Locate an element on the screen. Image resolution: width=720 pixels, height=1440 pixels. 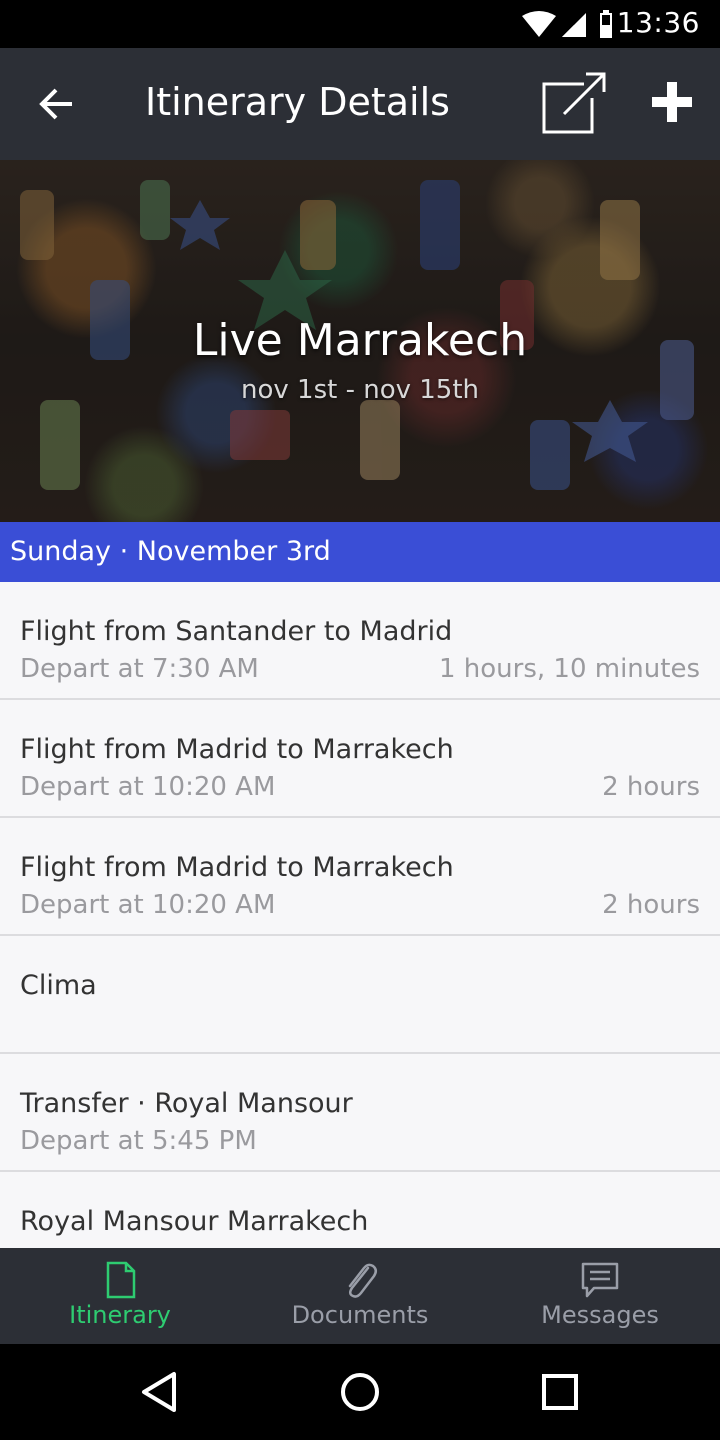
tab-documents: Documents is located at coordinates (360, 1296).